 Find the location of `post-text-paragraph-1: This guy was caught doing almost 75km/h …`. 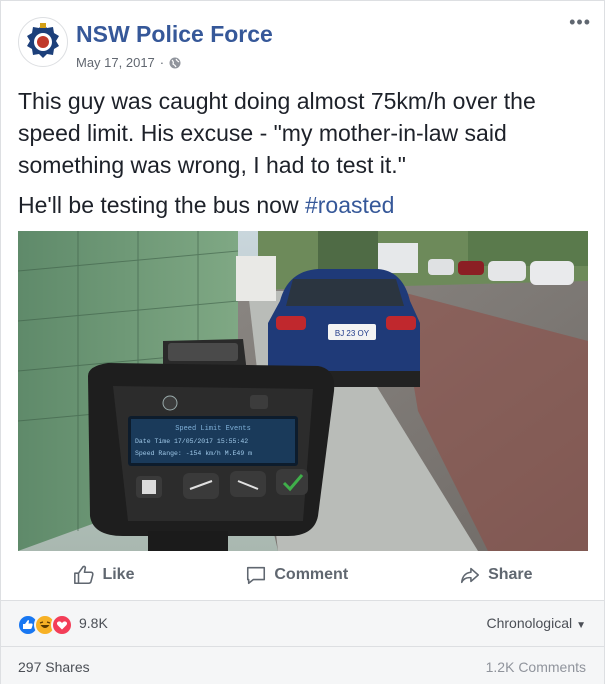

post-text-paragraph-1: This guy was caught doing almost 75km/h … is located at coordinates (277, 133).